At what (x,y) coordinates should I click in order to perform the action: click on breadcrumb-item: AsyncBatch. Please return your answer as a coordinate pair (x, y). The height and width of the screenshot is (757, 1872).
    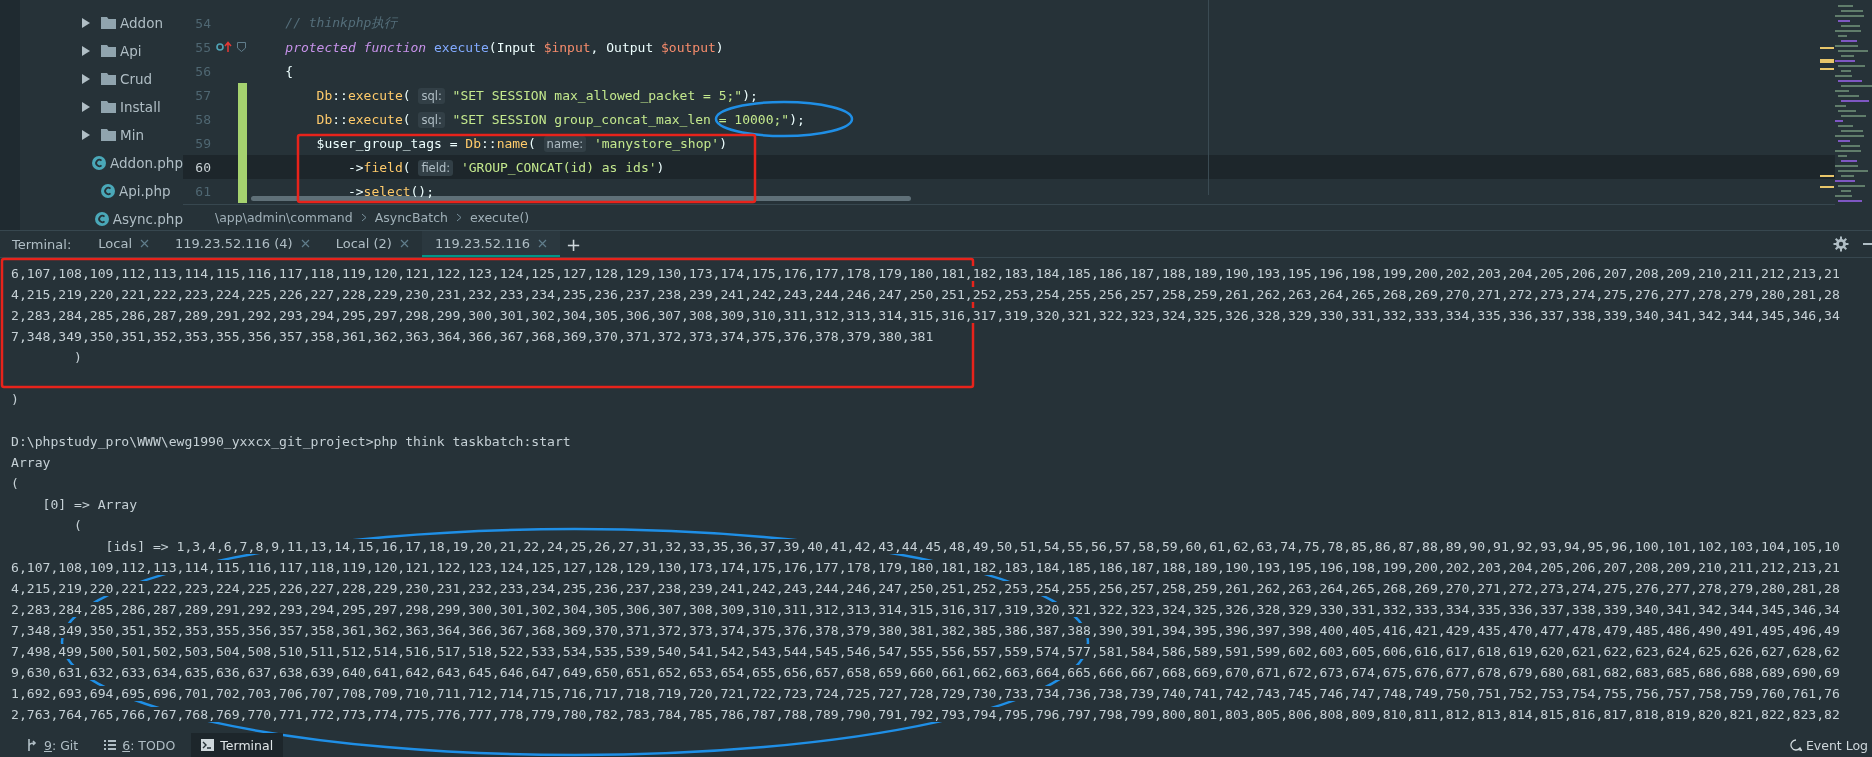
    Looking at the image, I should click on (411, 218).